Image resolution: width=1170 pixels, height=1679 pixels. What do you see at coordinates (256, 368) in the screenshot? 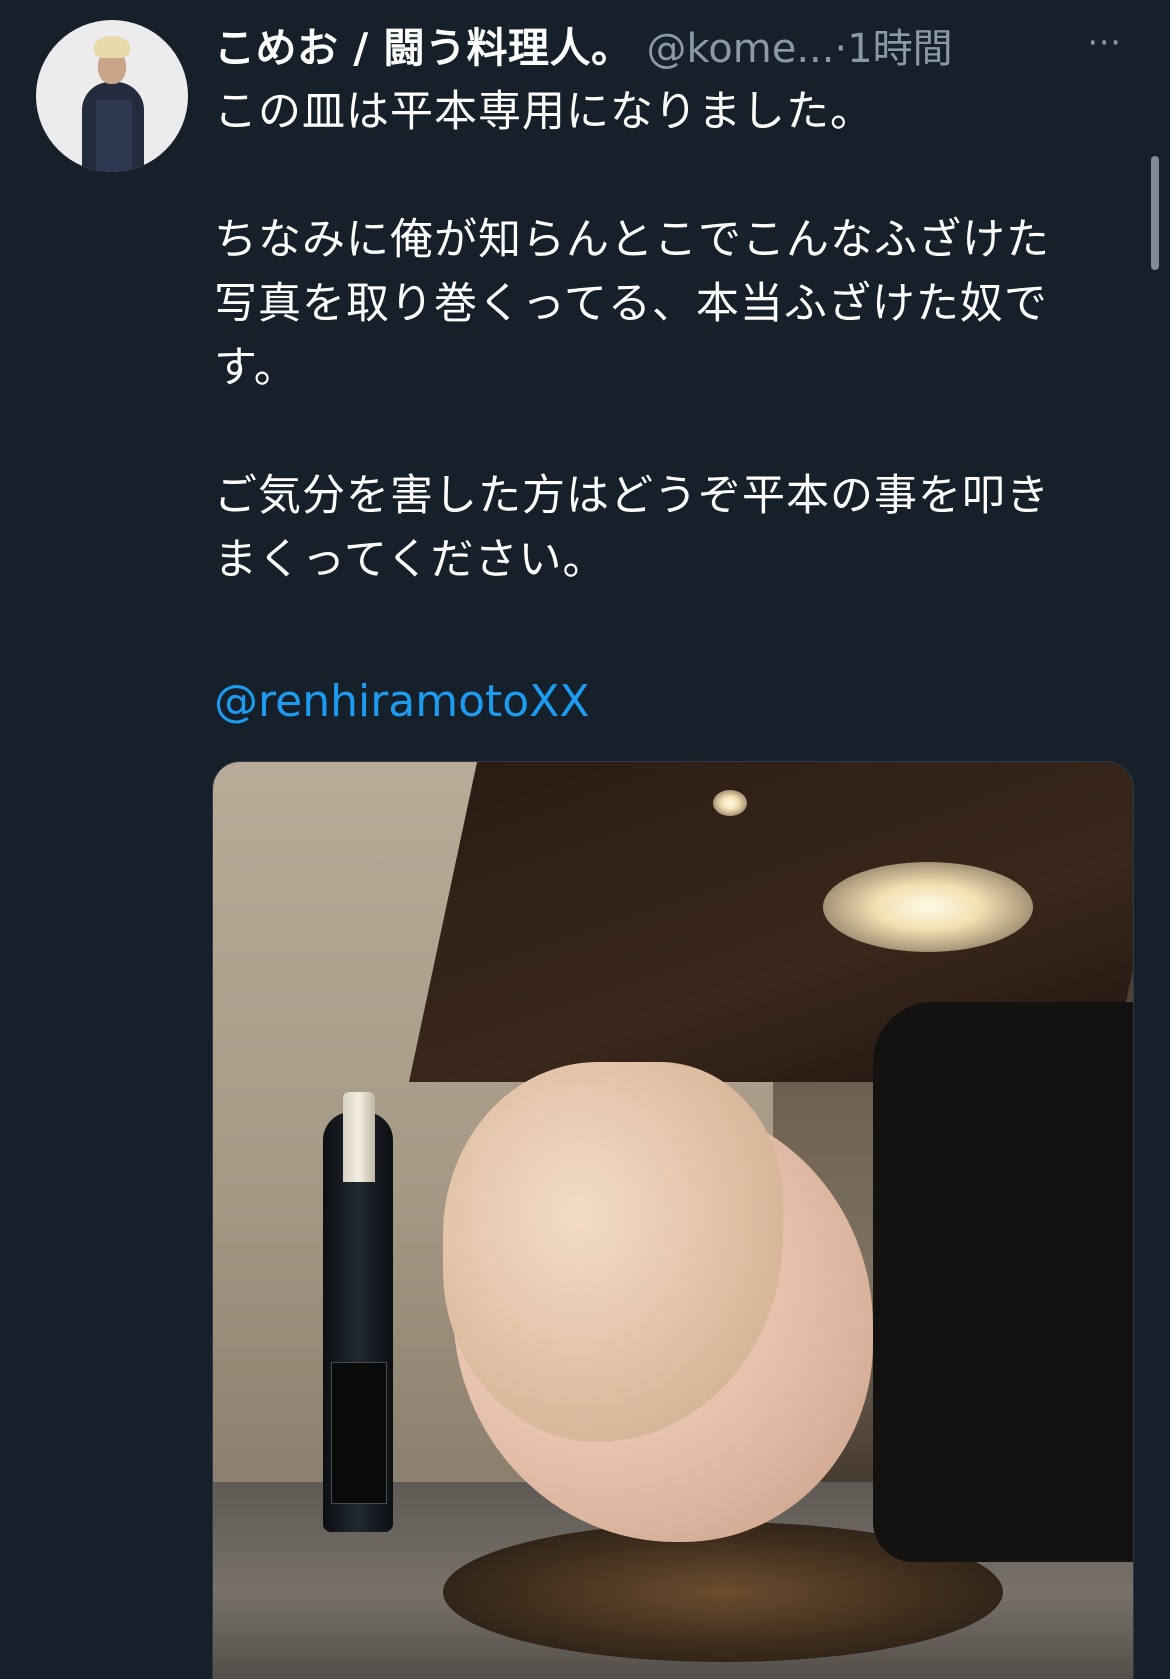
I see `tweet-line: す。` at bounding box center [256, 368].